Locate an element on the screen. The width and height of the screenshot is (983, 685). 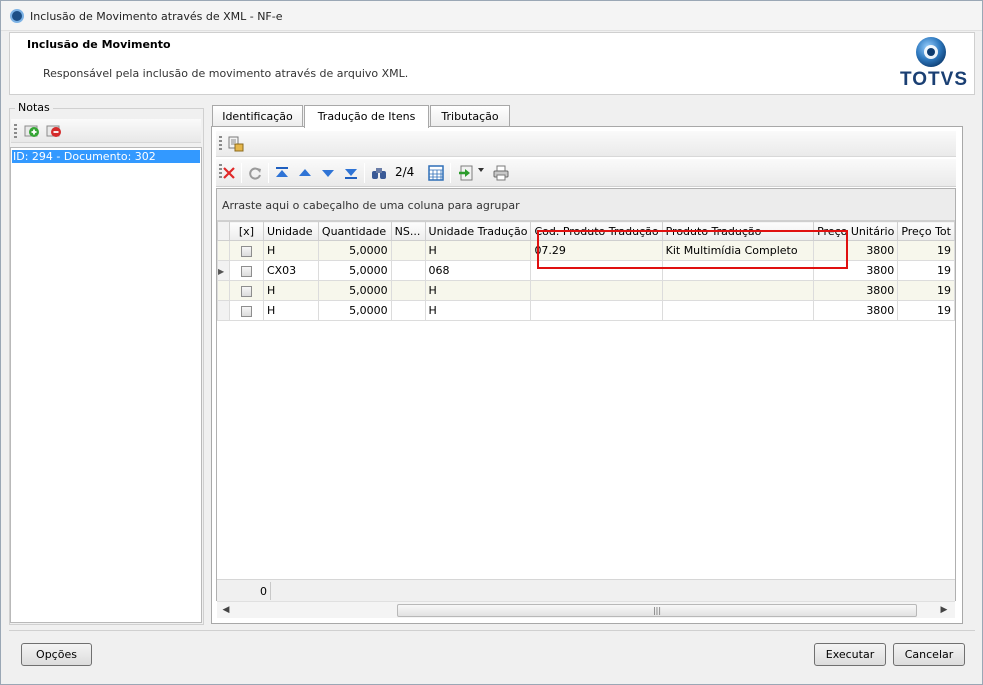
logo-globe-icon is located at coordinates (931, 52).